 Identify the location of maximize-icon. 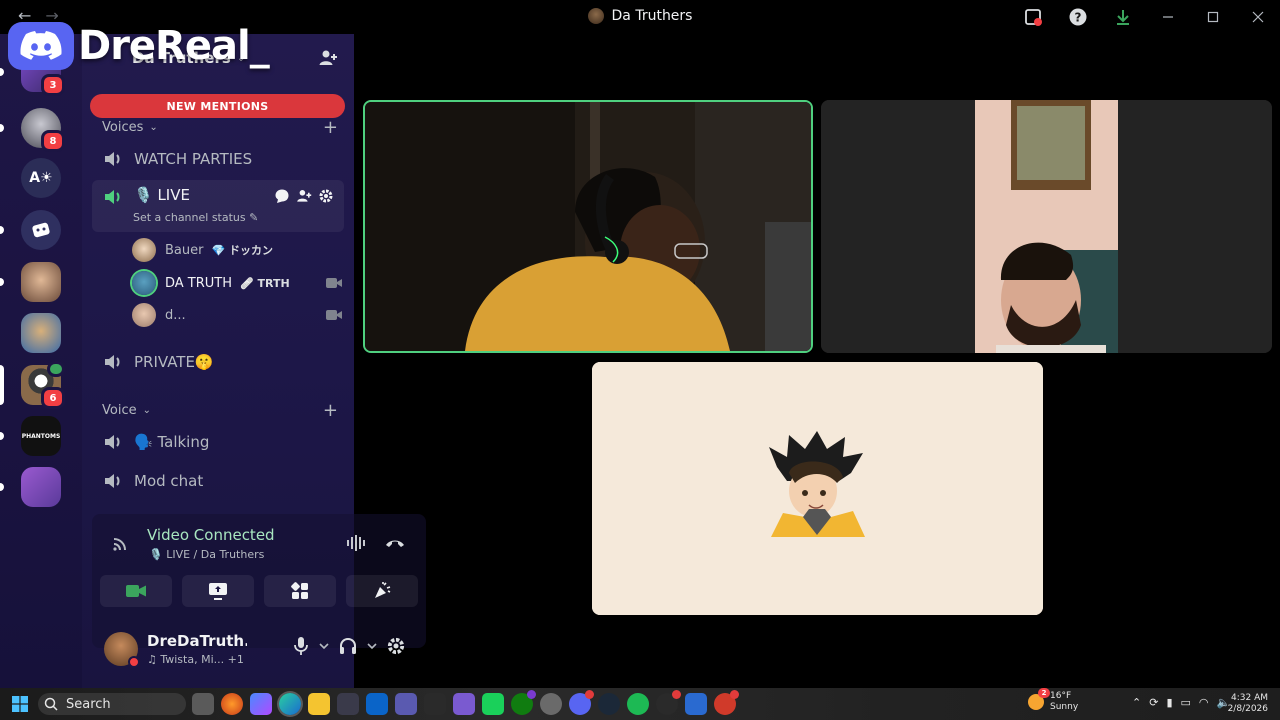
(1212, 17).